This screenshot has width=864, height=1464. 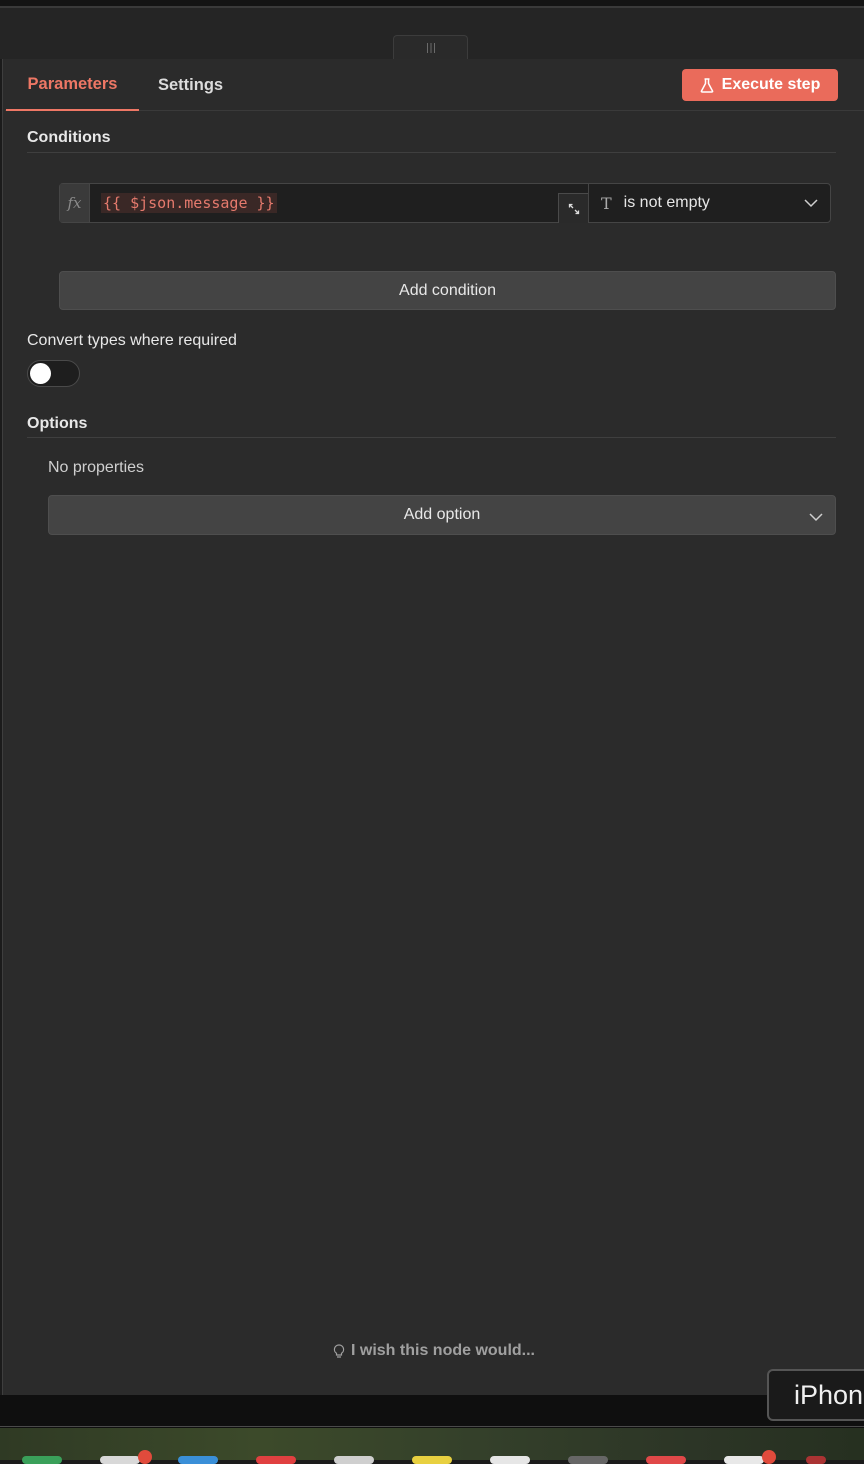 I want to click on expand-expression-button, so click(x=573, y=208).